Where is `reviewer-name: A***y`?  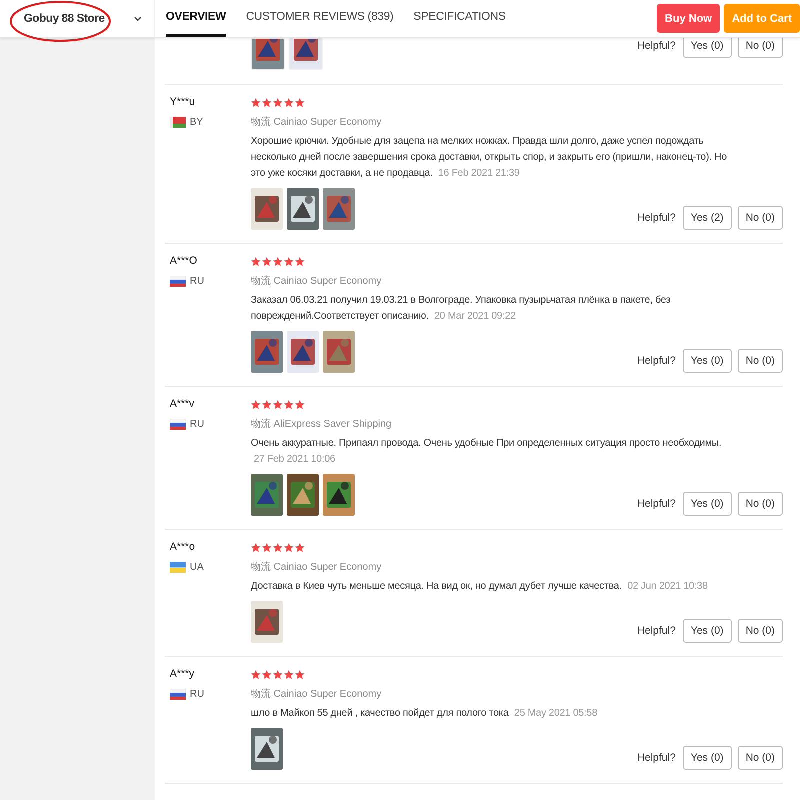
reviewer-name: A***y is located at coordinates (183, 674).